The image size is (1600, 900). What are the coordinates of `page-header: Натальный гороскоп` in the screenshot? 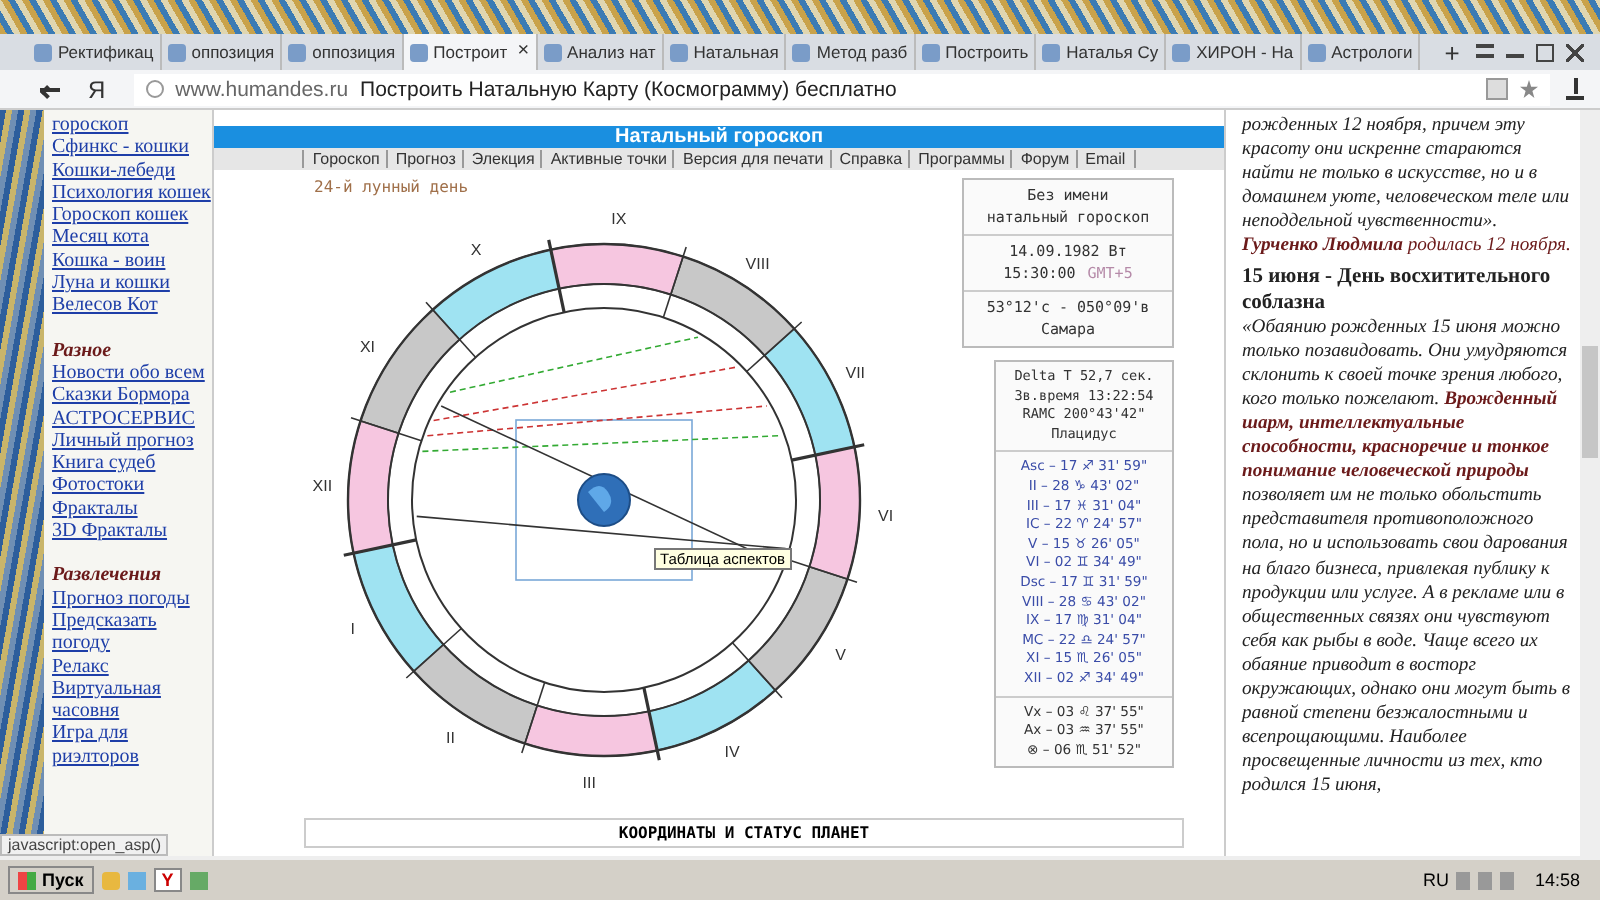 It's located at (719, 137).